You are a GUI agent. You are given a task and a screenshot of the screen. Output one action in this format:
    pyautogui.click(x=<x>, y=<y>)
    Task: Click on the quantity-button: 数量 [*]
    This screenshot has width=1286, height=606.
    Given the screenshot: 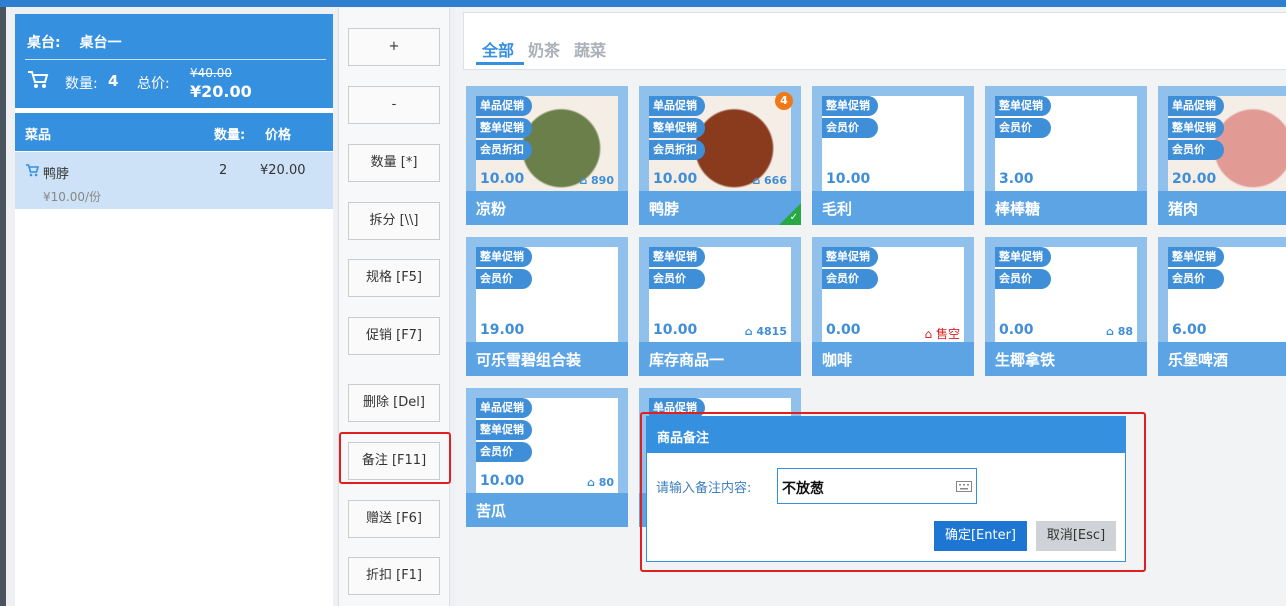 What is the action you would take?
    pyautogui.click(x=394, y=163)
    